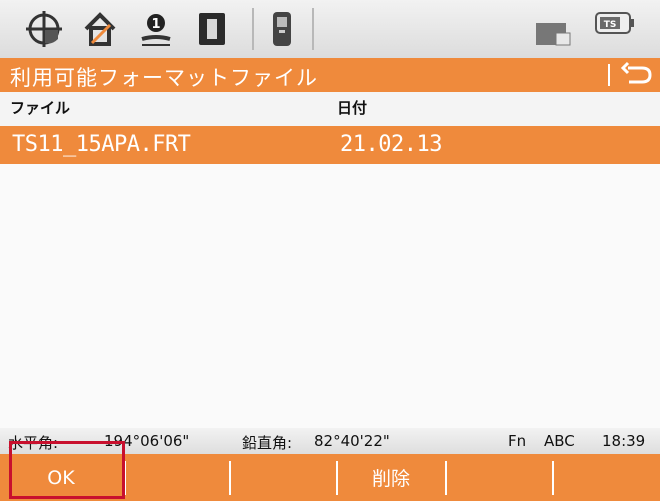 The image size is (660, 501). Describe the element at coordinates (552, 29) in the screenshot. I see `battery-icon` at that location.